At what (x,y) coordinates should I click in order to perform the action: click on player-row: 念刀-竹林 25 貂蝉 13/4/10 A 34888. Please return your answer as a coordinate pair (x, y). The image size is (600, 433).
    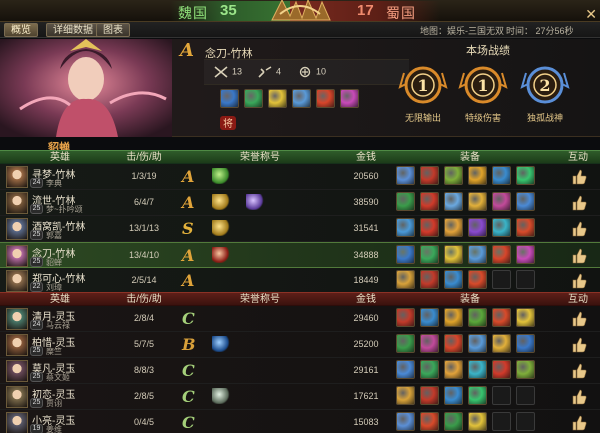
    Looking at the image, I should click on (300, 255).